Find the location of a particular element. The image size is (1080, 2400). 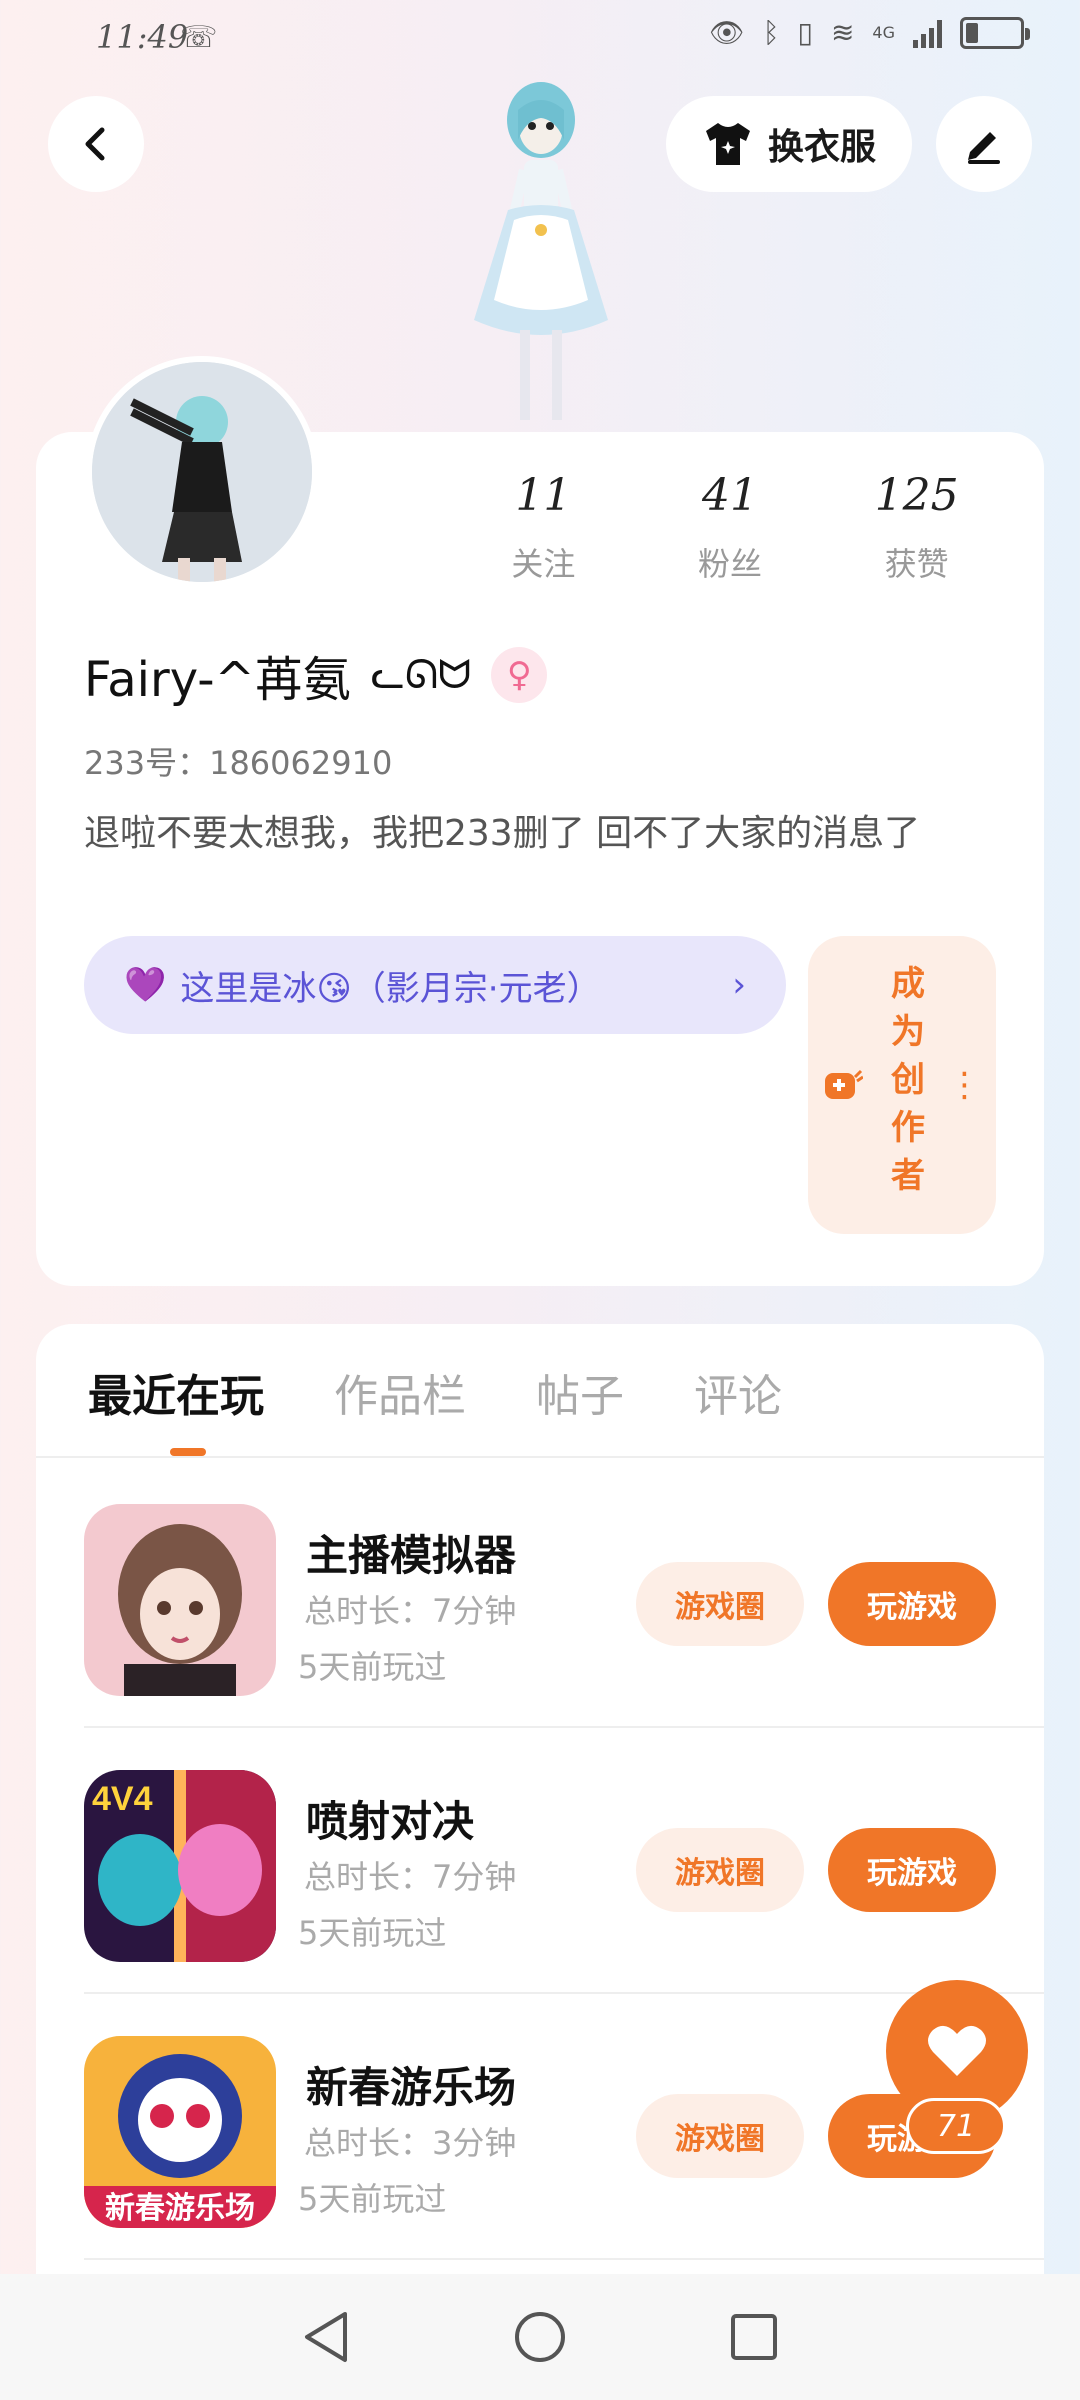

signal-icon is located at coordinates (927, 33).